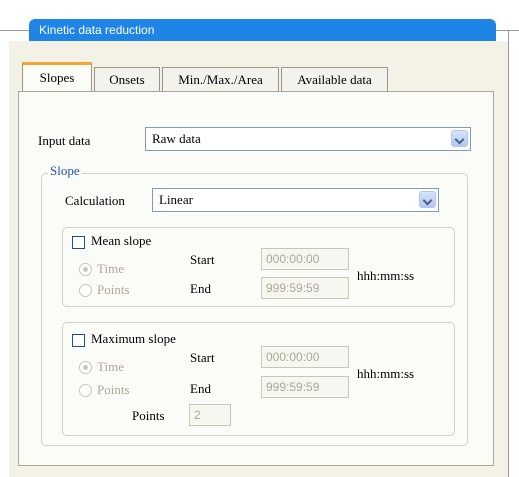 Image resolution: width=519 pixels, height=477 pixels. Describe the element at coordinates (200, 288) in the screenshot. I see `mean-end-label: End` at that location.